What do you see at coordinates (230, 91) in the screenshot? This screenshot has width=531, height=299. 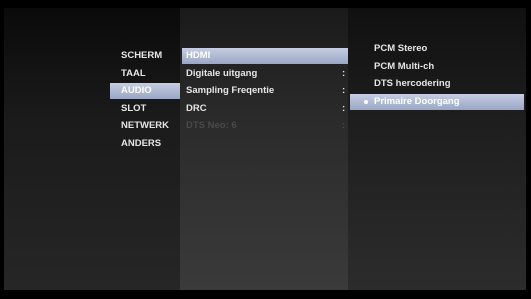 I see `audio-item-sampling-freqentie: Sampling Freqentie` at bounding box center [230, 91].